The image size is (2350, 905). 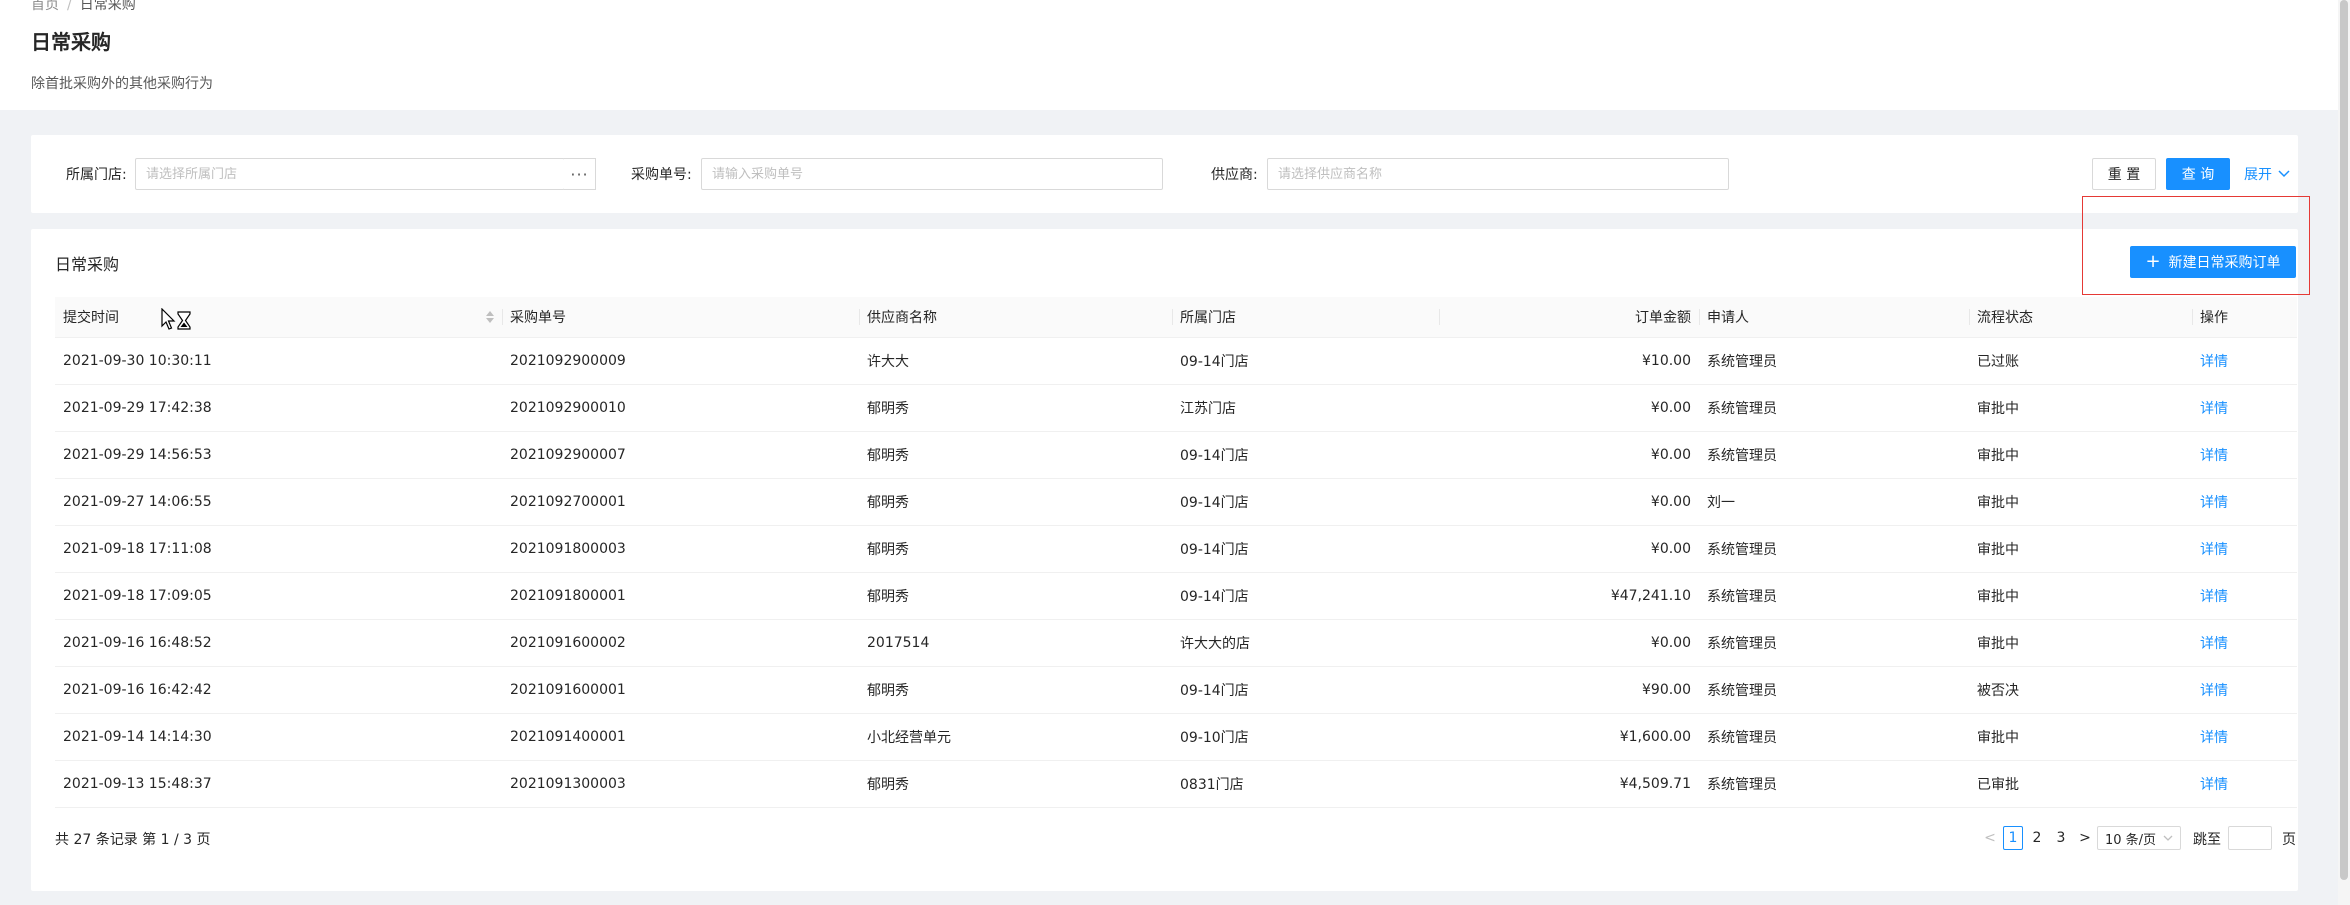 What do you see at coordinates (1569, 317) in the screenshot?
I see `column-header-amount: 订单金额` at bounding box center [1569, 317].